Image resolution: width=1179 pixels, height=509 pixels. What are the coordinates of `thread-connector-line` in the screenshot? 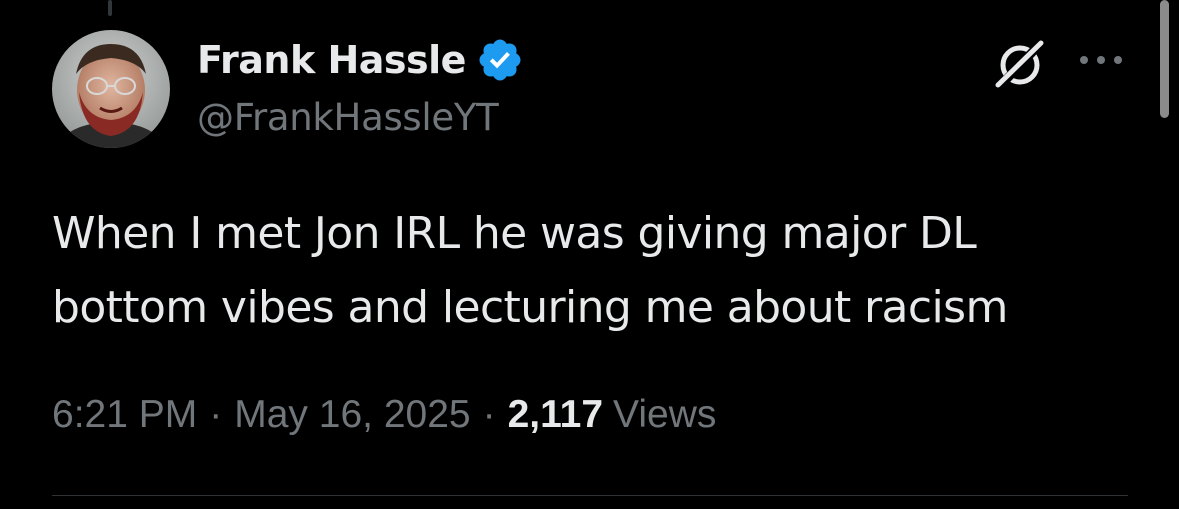 It's located at (110, 8).